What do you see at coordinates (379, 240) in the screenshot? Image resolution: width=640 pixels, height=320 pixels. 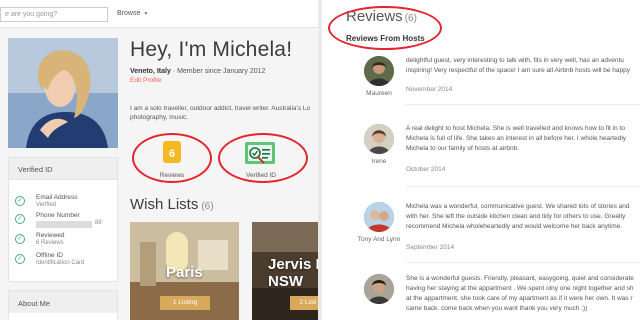 I see `reviewer-name: Tony And Lynn` at bounding box center [379, 240].